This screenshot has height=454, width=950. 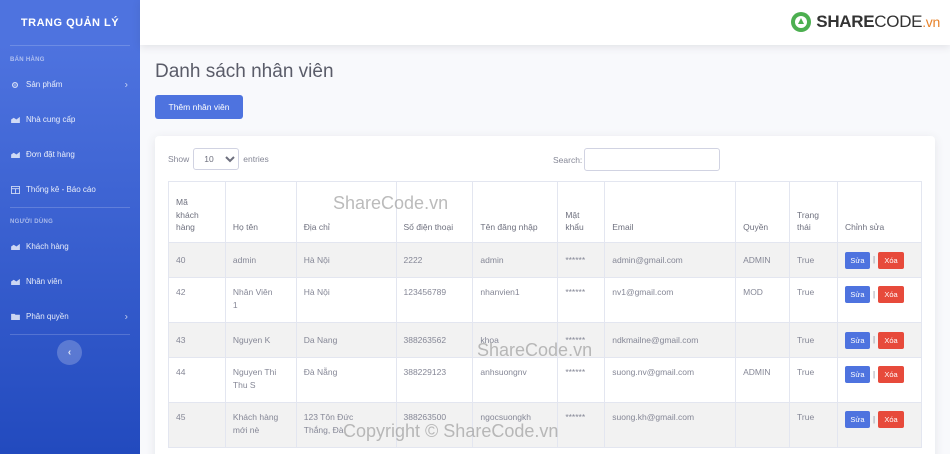 What do you see at coordinates (244, 71) in the screenshot?
I see `page-title: Danh sách nhân viên` at bounding box center [244, 71].